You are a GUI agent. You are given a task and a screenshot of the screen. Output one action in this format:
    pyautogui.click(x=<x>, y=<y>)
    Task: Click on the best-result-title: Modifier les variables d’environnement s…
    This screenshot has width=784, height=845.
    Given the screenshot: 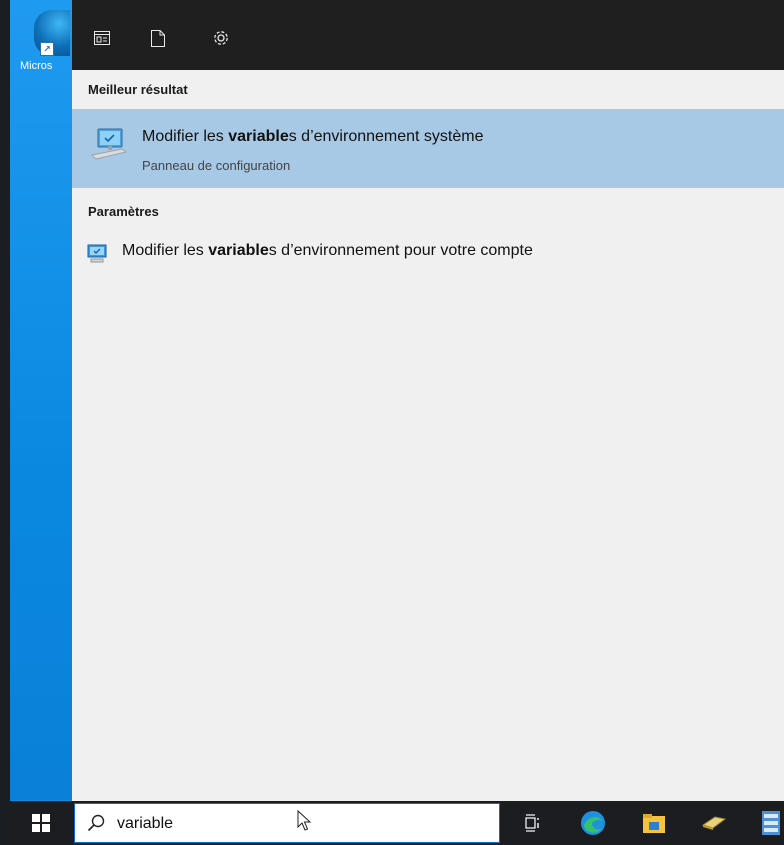 What is the action you would take?
    pyautogui.click(x=313, y=136)
    